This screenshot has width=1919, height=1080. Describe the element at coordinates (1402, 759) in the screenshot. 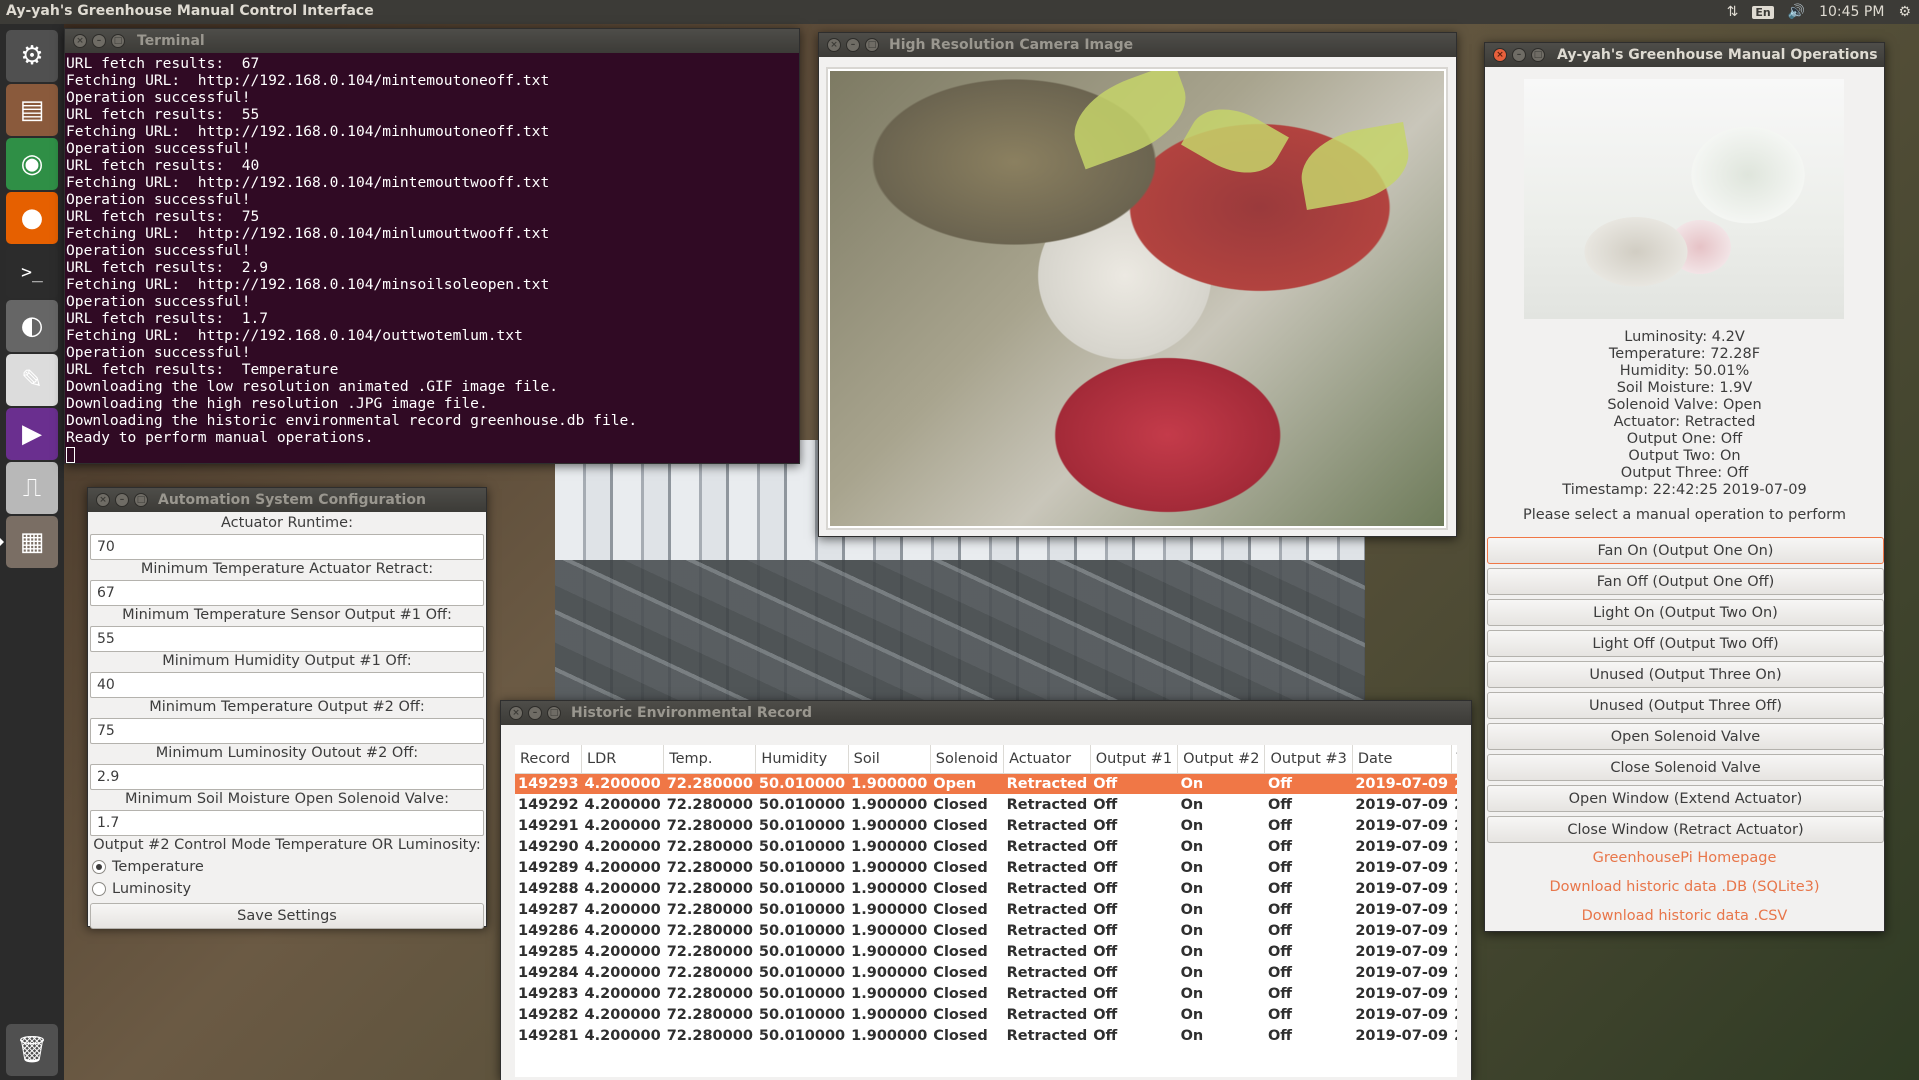

I see `column-header: Date` at that location.